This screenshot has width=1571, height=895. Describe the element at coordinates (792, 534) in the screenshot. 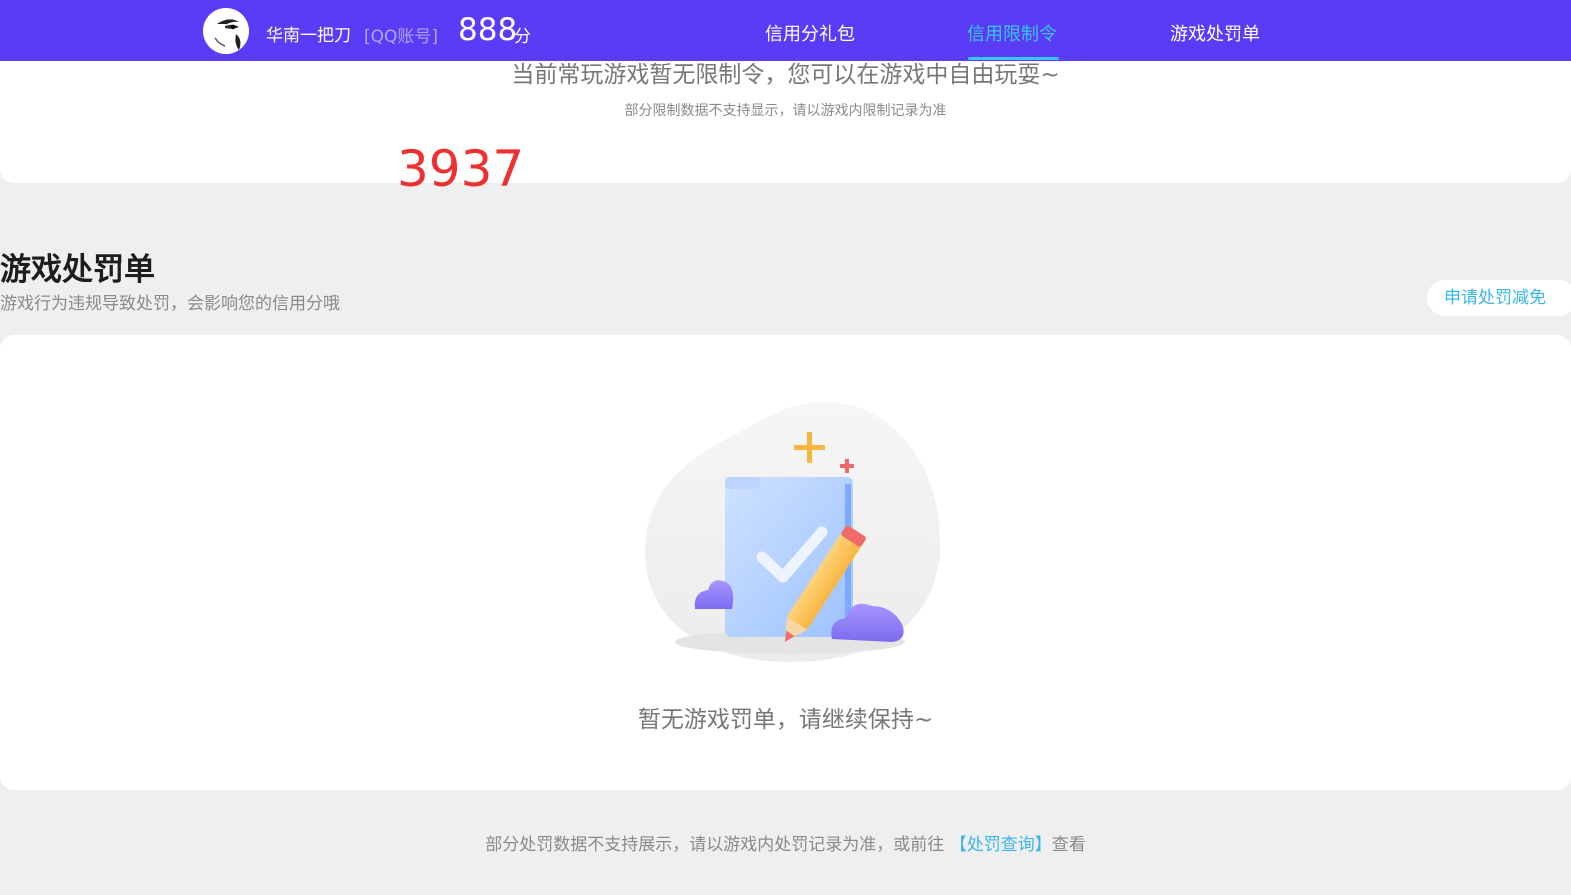

I see `empty-state-illustration` at that location.